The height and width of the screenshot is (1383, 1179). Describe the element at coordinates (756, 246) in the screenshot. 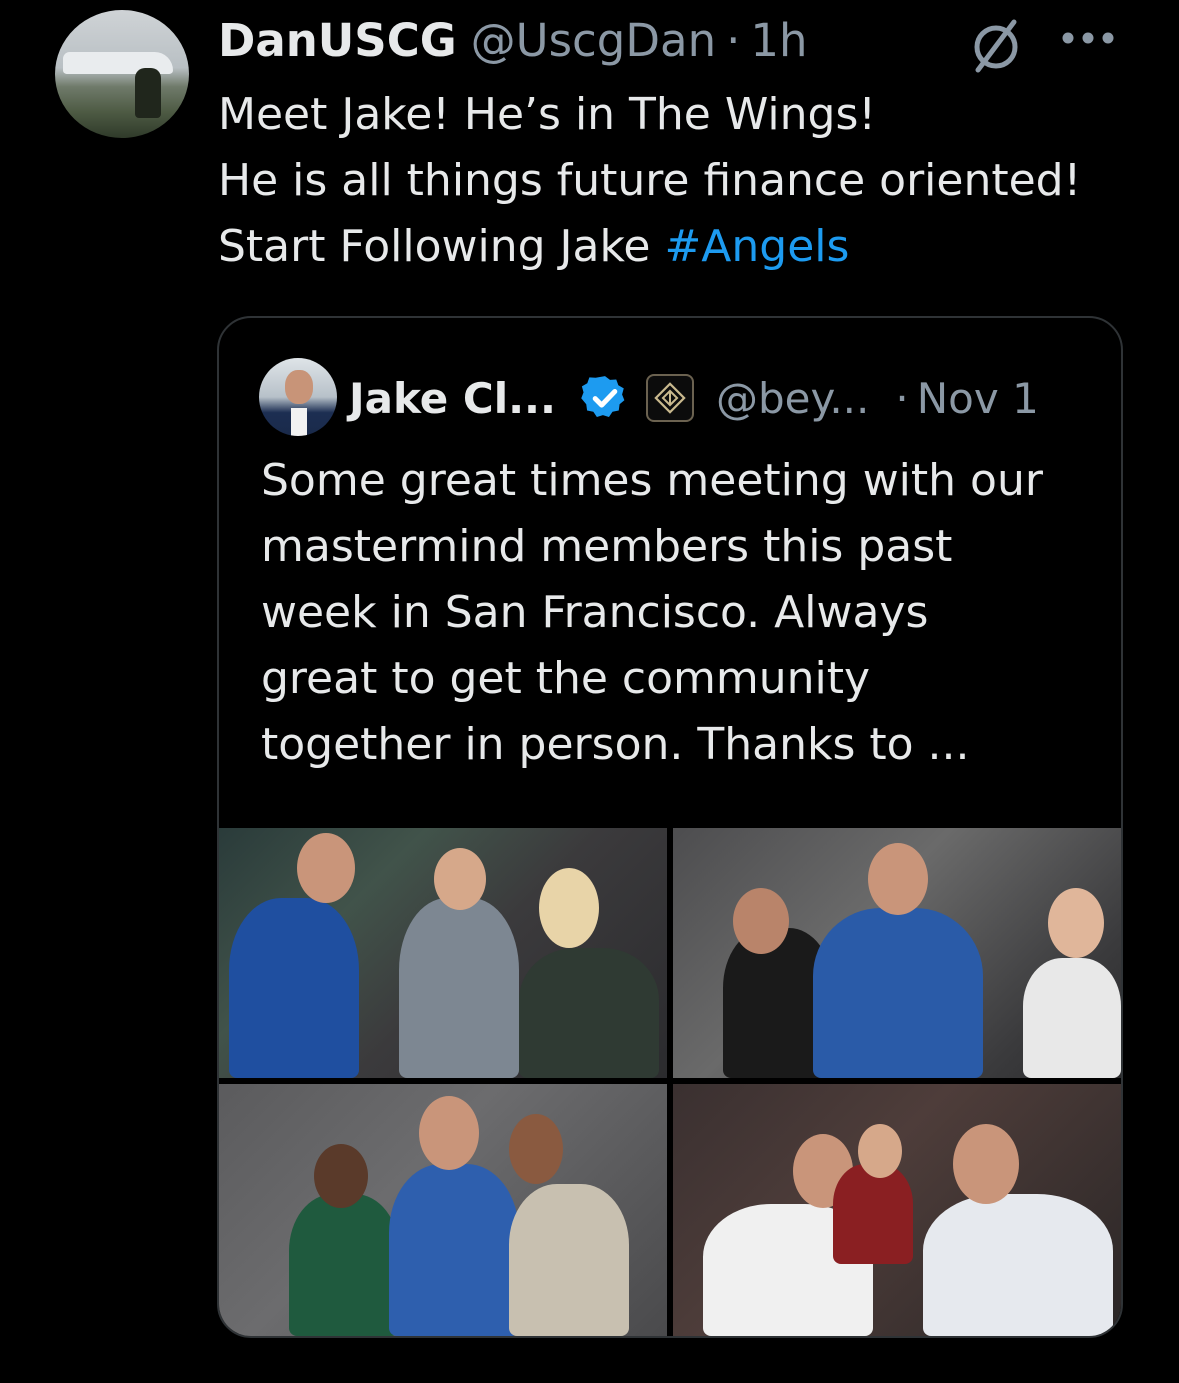

I see `hashtag-link: #Angels` at that location.